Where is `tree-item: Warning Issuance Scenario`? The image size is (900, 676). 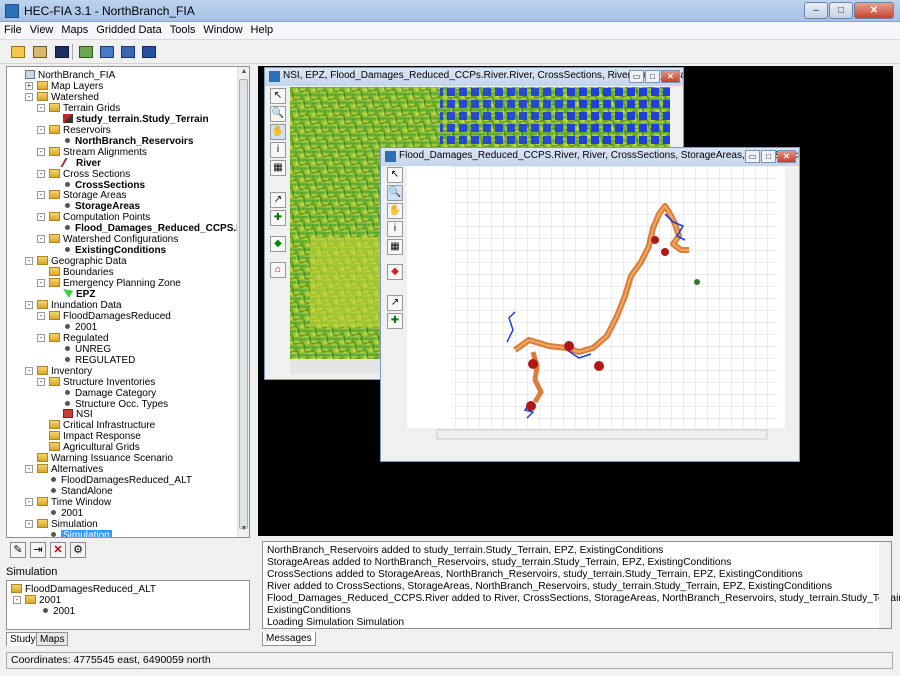 tree-item: Warning Issuance Scenario is located at coordinates (105, 458).